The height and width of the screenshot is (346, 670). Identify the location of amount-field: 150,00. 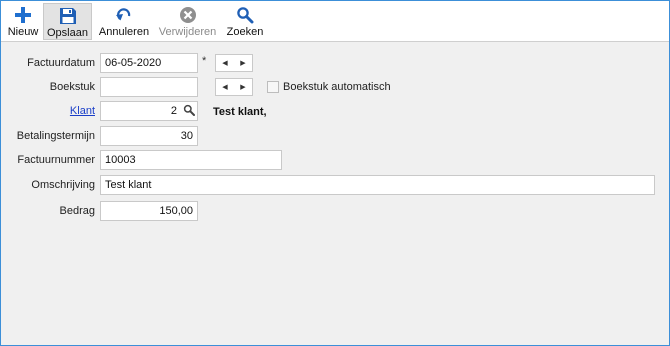
(149, 211).